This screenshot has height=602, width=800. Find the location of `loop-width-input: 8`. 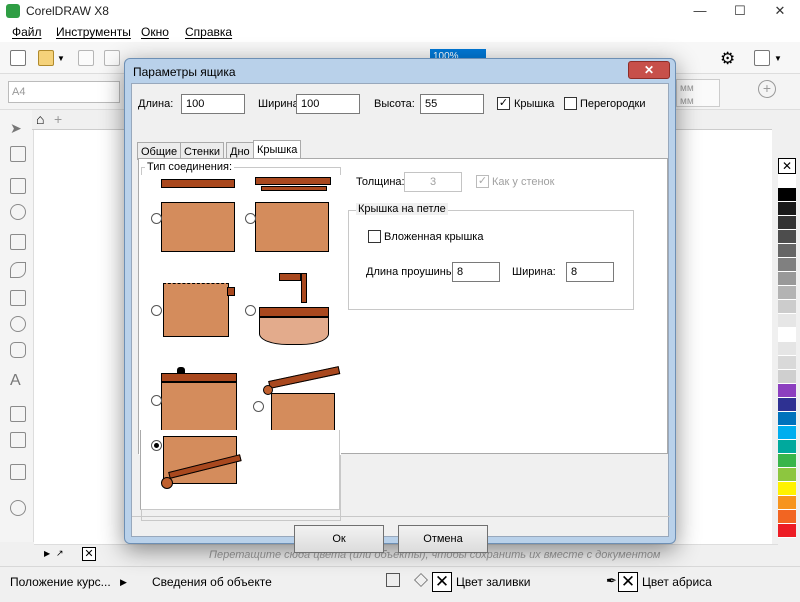

loop-width-input: 8 is located at coordinates (590, 272).